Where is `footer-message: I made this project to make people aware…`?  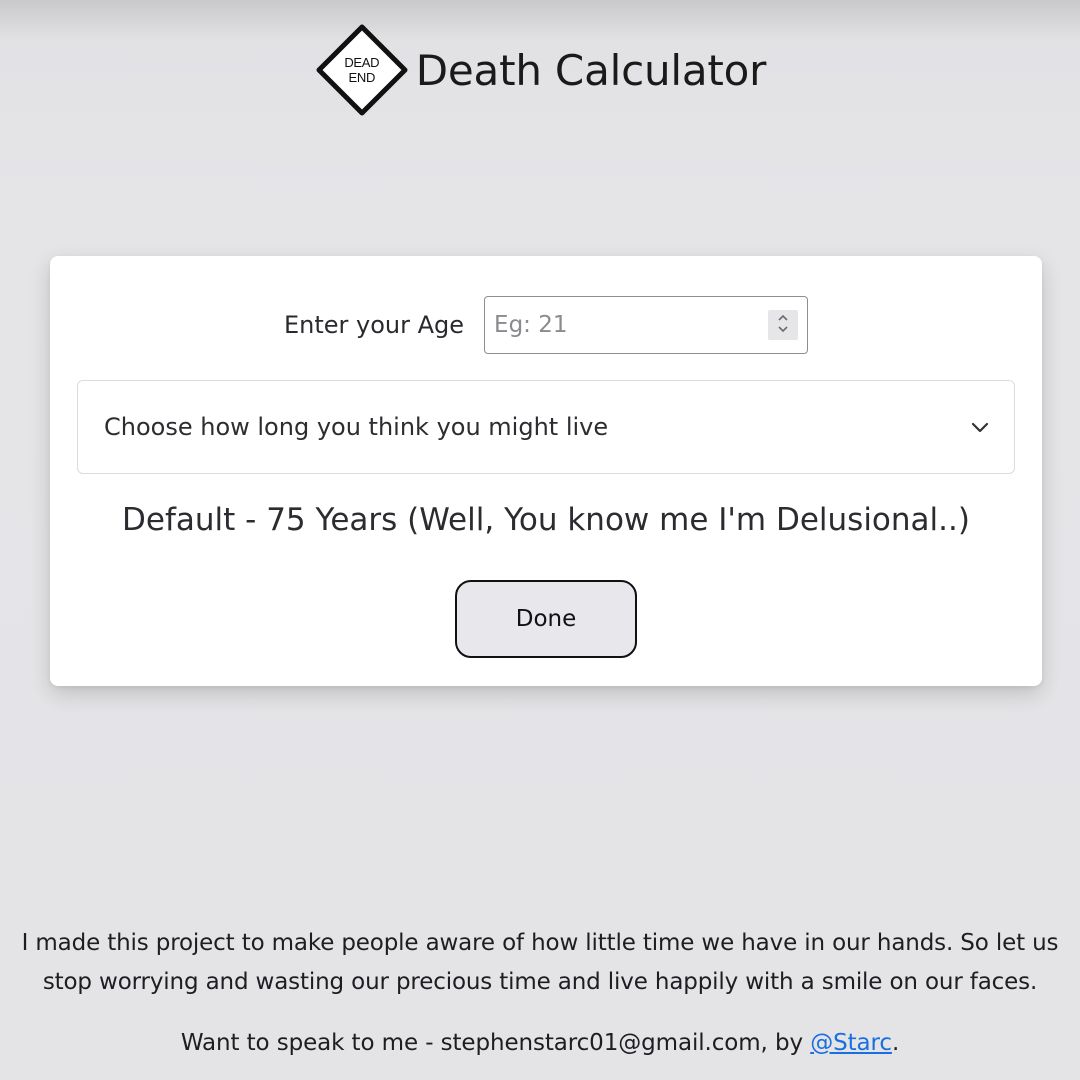
footer-message: I made this project to make people aware… is located at coordinates (540, 962).